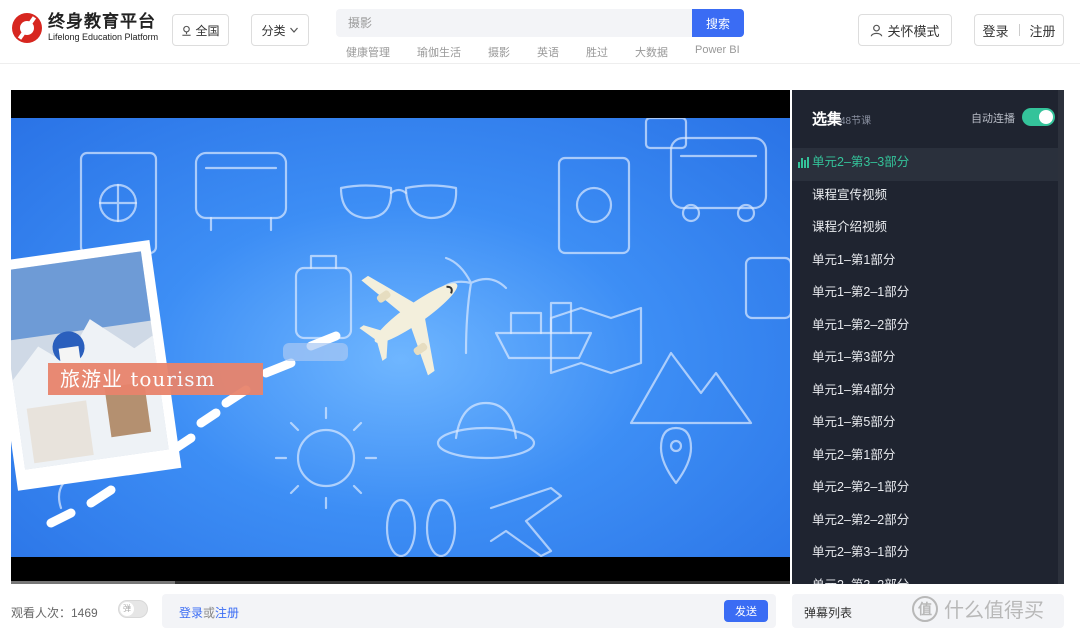 The width and height of the screenshot is (1080, 637). I want to click on episode-title: 单元2–第3–3部分, so click(861, 162).